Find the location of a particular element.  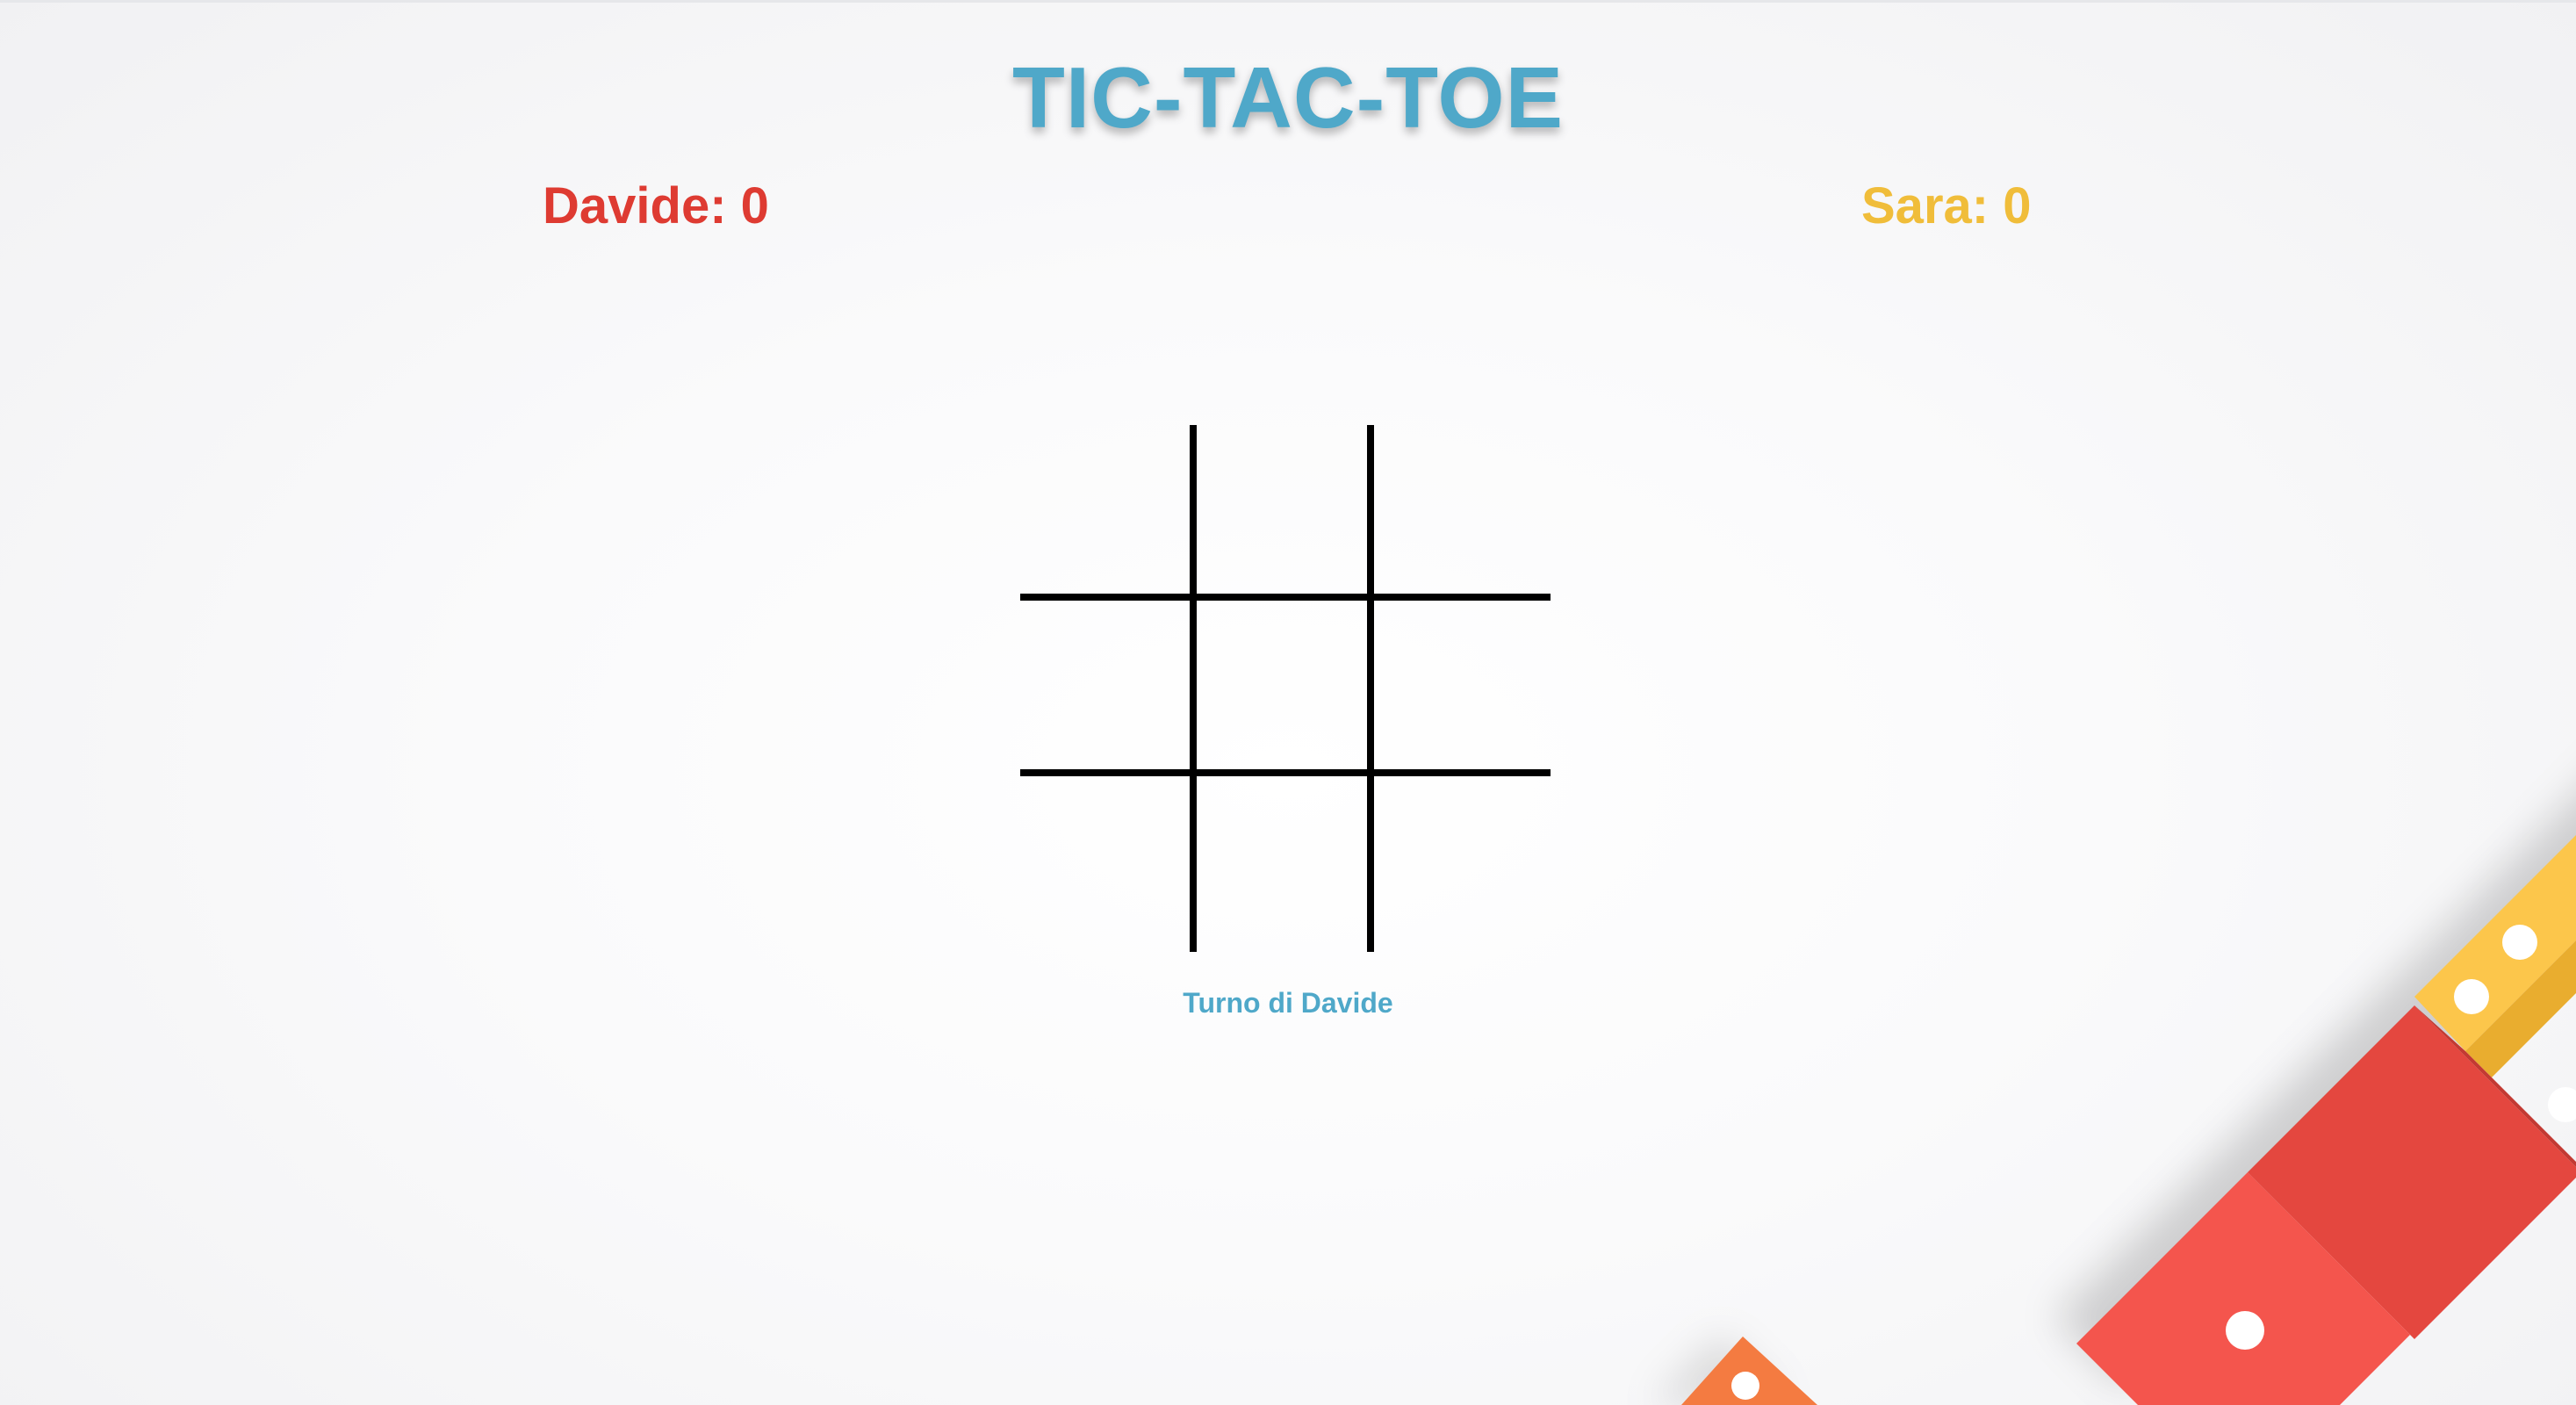

score-player-two: Sara: 0 is located at coordinates (1946, 206).